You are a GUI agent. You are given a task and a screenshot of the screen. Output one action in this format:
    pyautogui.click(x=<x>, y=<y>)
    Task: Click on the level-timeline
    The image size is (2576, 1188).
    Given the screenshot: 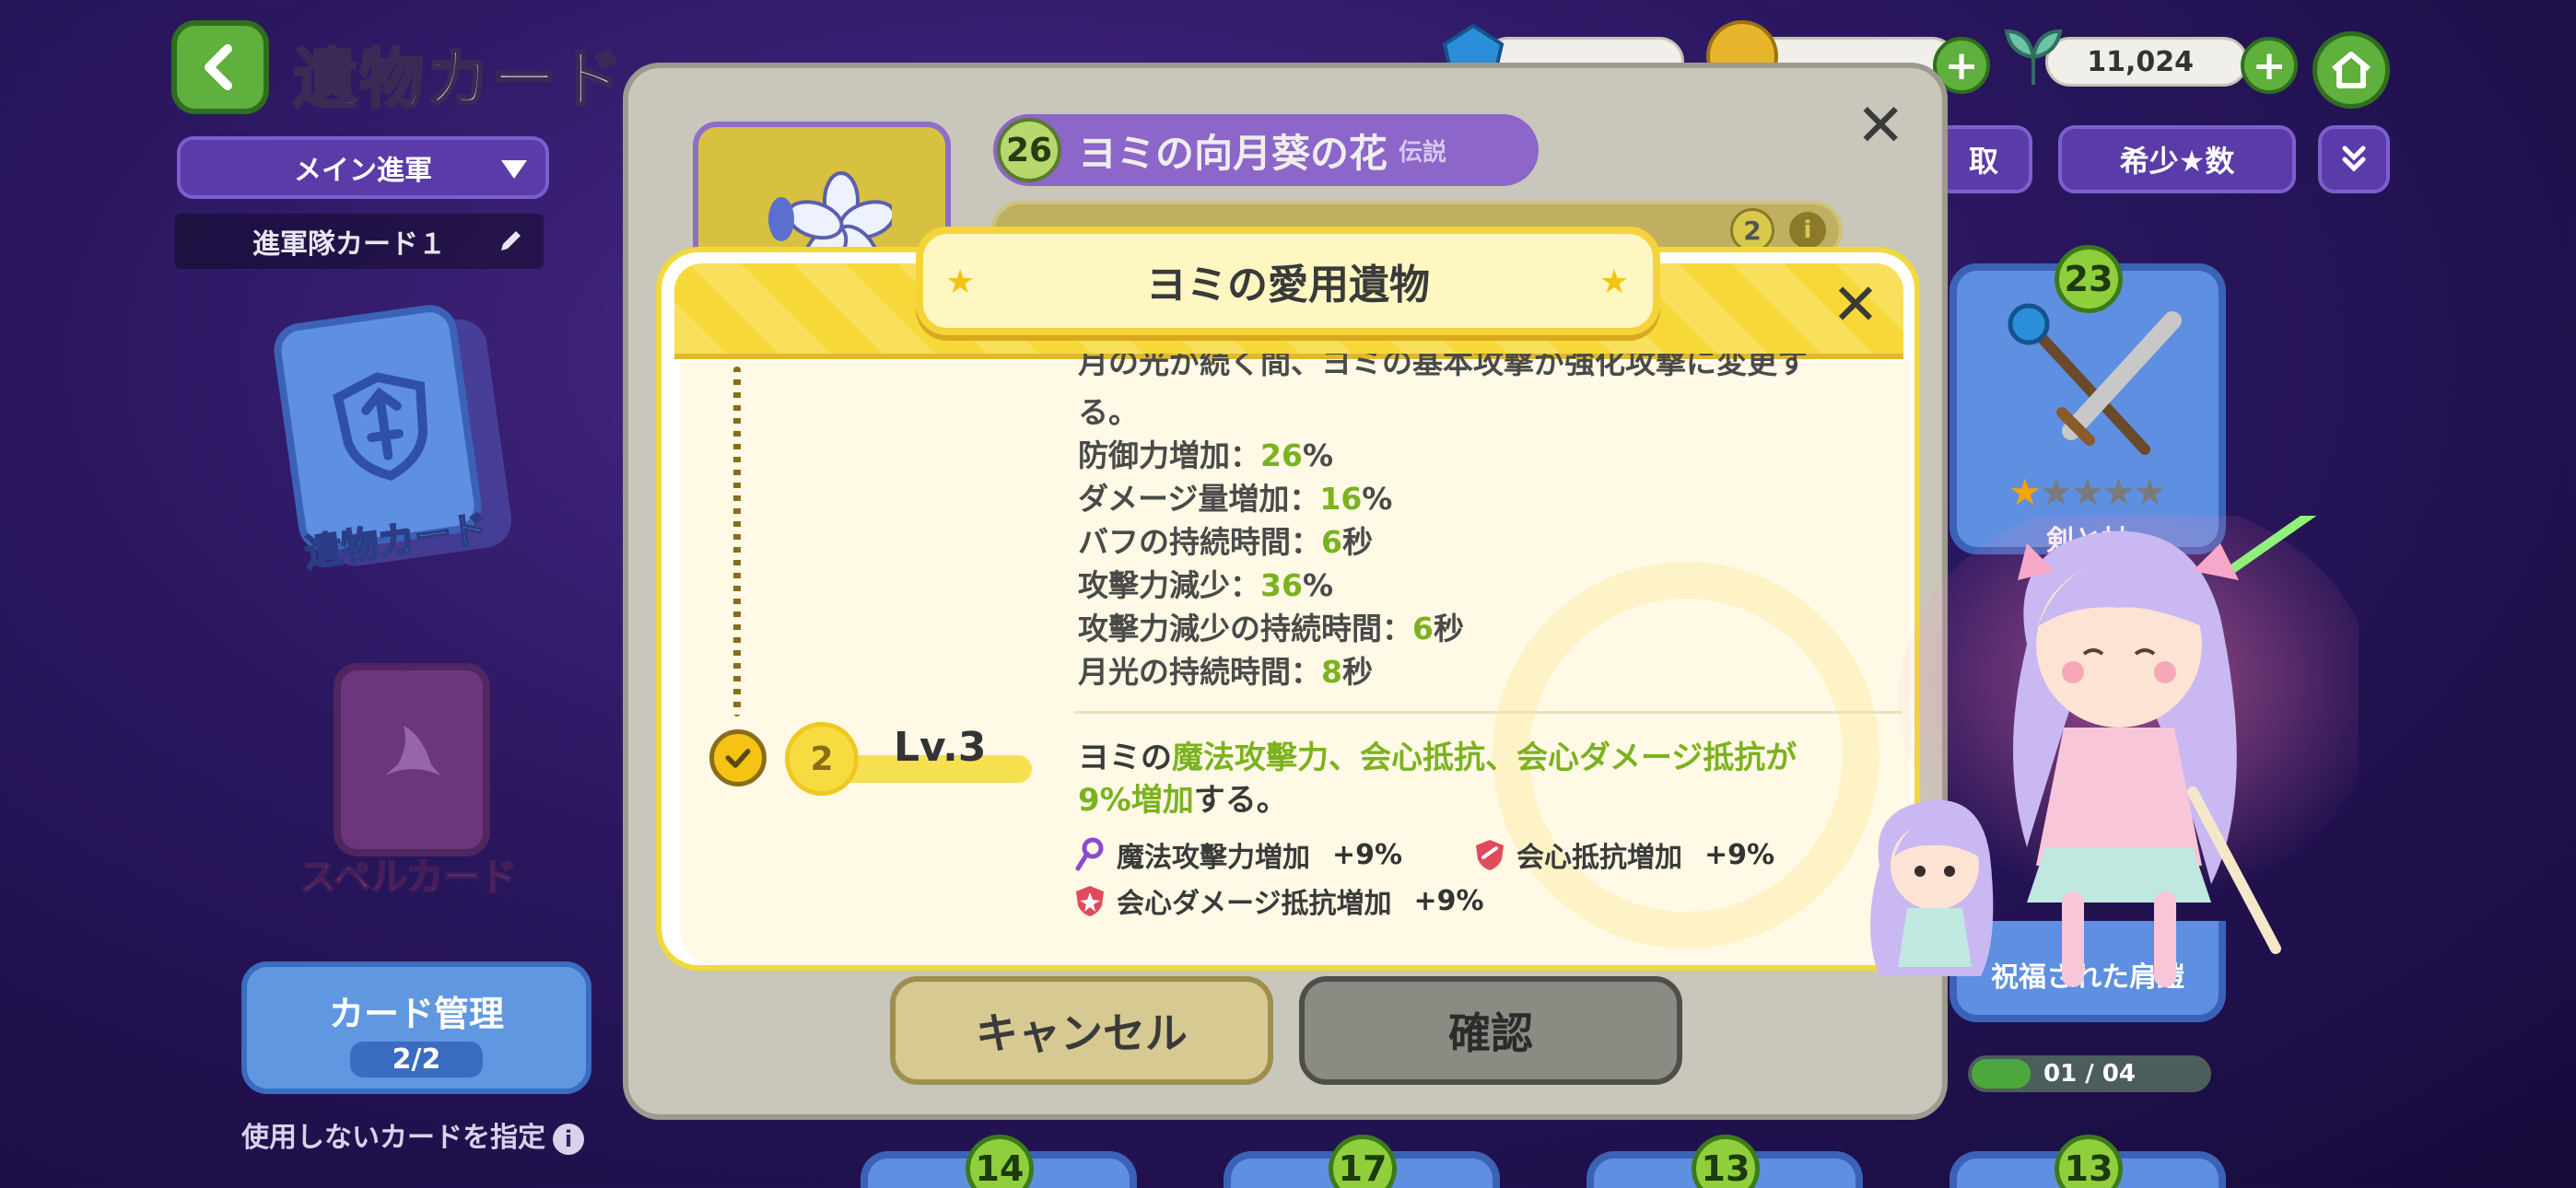 What is the action you would take?
    pyautogui.click(x=737, y=541)
    